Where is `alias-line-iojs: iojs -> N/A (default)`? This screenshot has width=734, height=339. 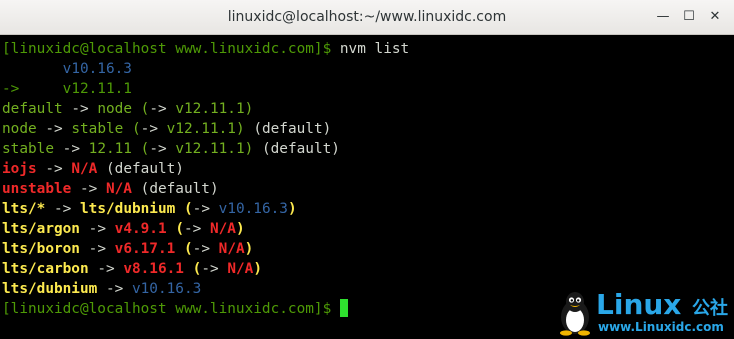 alias-line-iojs: iojs -> N/A (default) is located at coordinates (368, 169).